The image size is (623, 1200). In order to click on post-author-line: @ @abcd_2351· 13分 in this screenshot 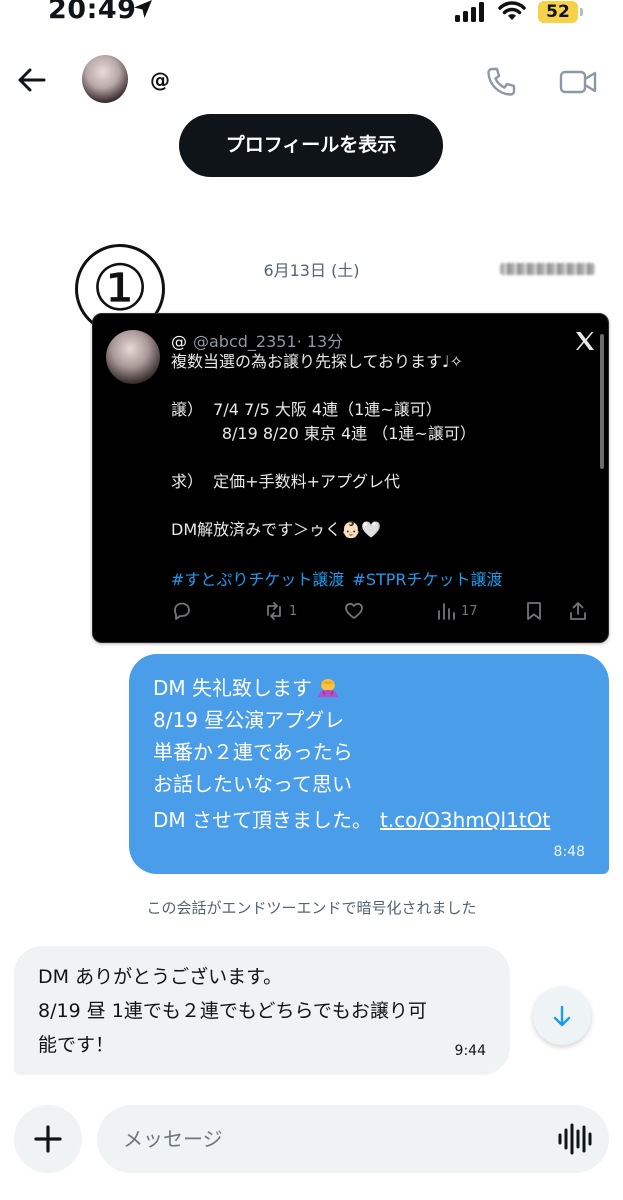, I will do `click(257, 340)`.